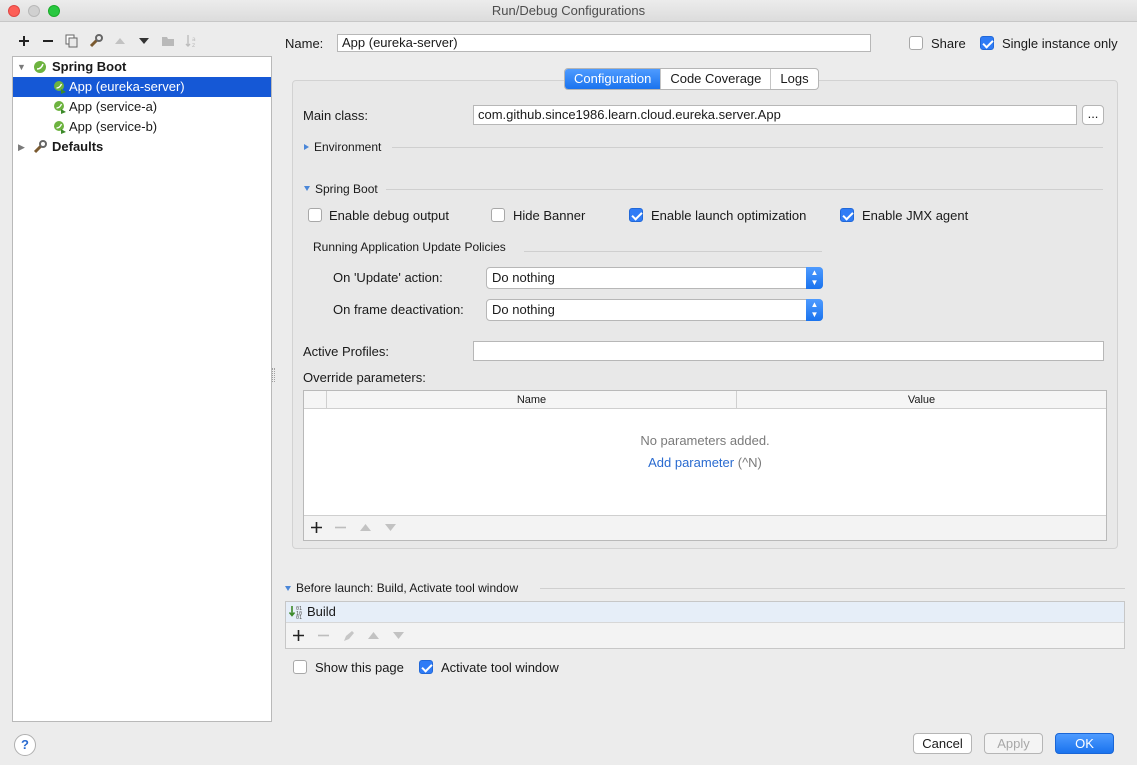 The height and width of the screenshot is (765, 1137). What do you see at coordinates (716, 79) in the screenshot?
I see `tab-code-coverage: Code Coverage` at bounding box center [716, 79].